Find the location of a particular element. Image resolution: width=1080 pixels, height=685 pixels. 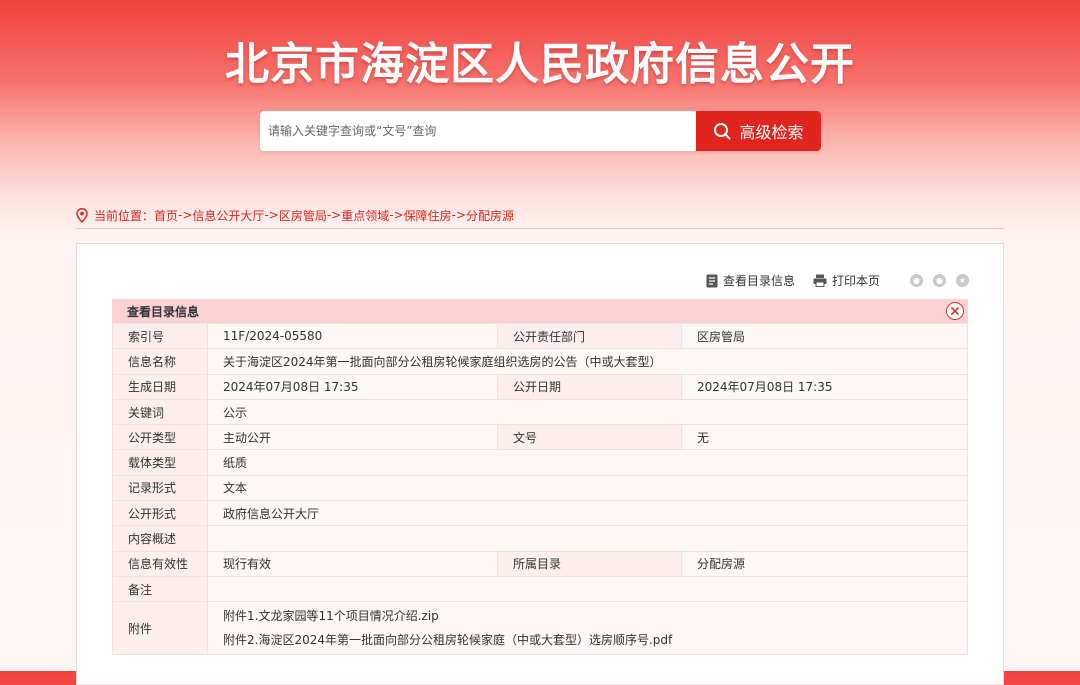

toolbar: 查看目录信息 打印本页 ● ● ★ is located at coordinates (837, 280).